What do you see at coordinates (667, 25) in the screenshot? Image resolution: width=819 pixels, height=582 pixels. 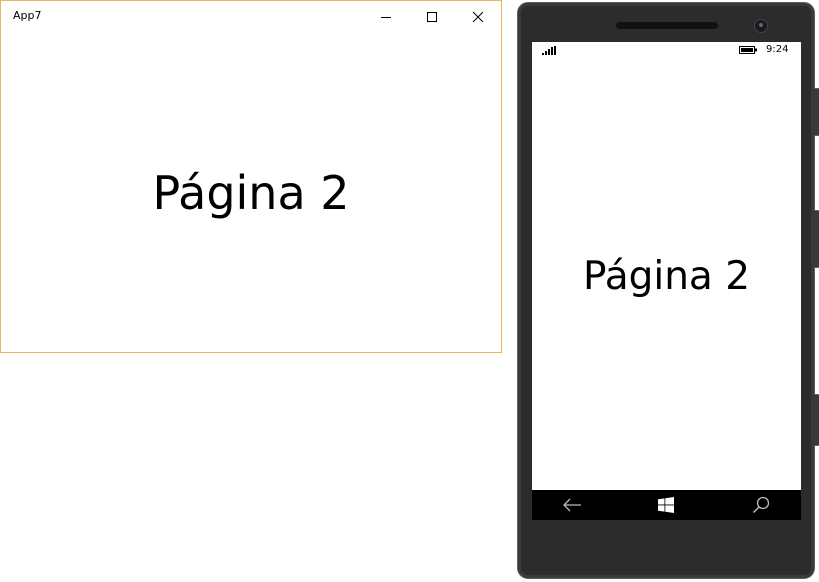 I see `phone-speaker` at bounding box center [667, 25].